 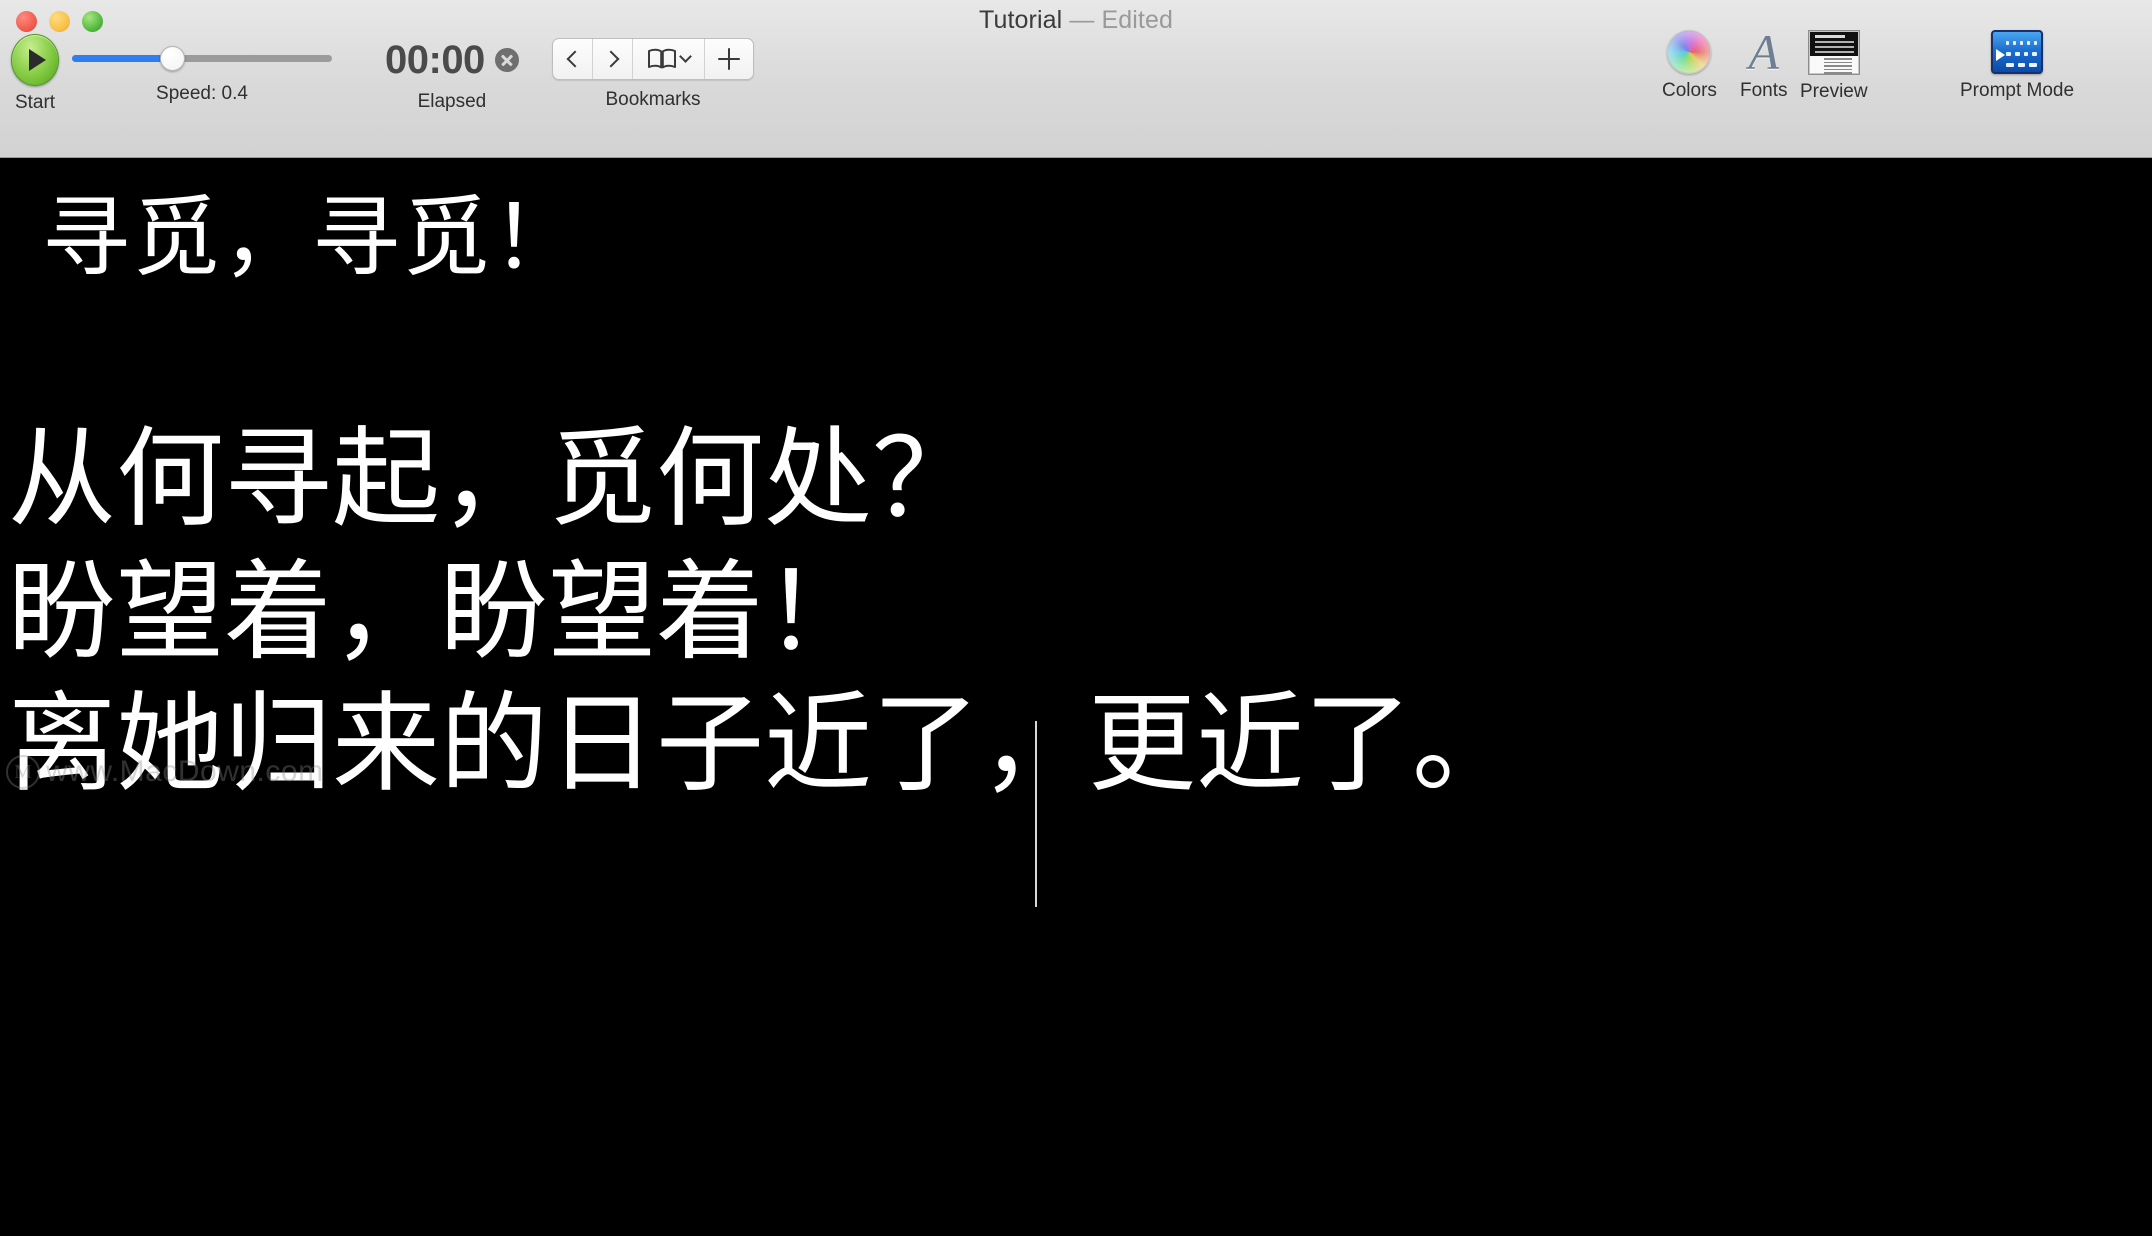 What do you see at coordinates (2017, 52) in the screenshot?
I see `prompt-mode-icon` at bounding box center [2017, 52].